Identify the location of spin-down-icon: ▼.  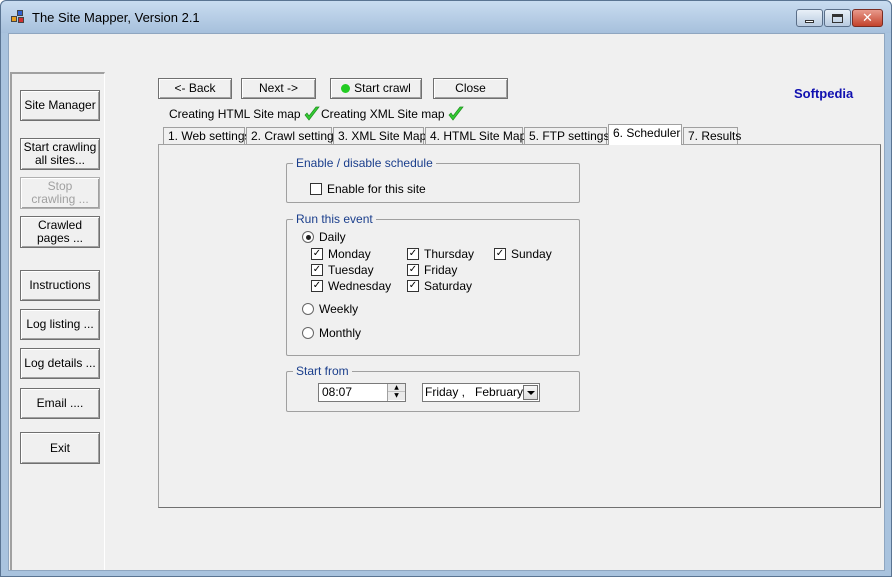
(396, 396).